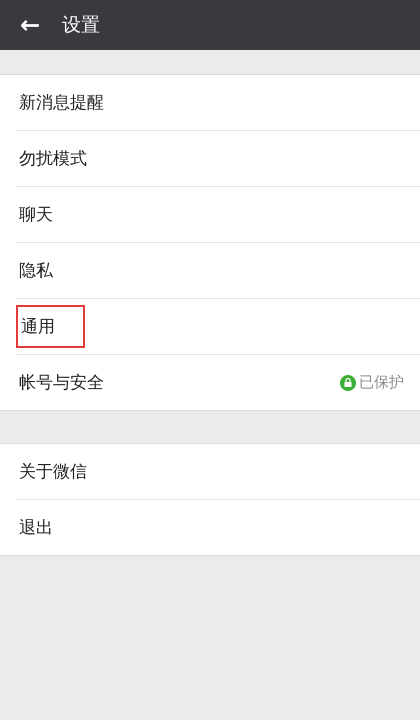 The height and width of the screenshot is (720, 420). What do you see at coordinates (52, 159) in the screenshot?
I see `item-label: 勿扰模式` at bounding box center [52, 159].